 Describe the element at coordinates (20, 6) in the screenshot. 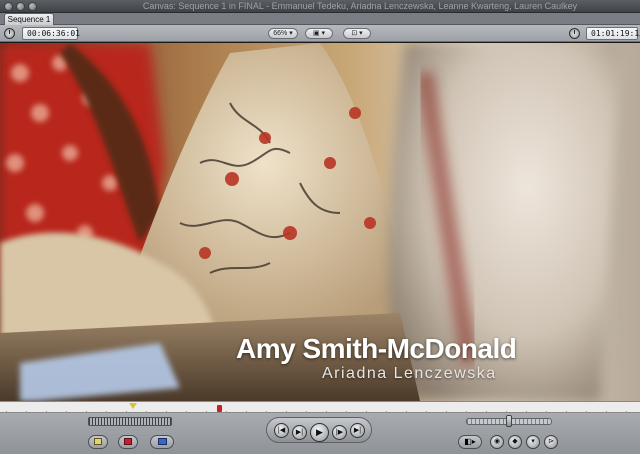

I see `minimize-window-button` at that location.